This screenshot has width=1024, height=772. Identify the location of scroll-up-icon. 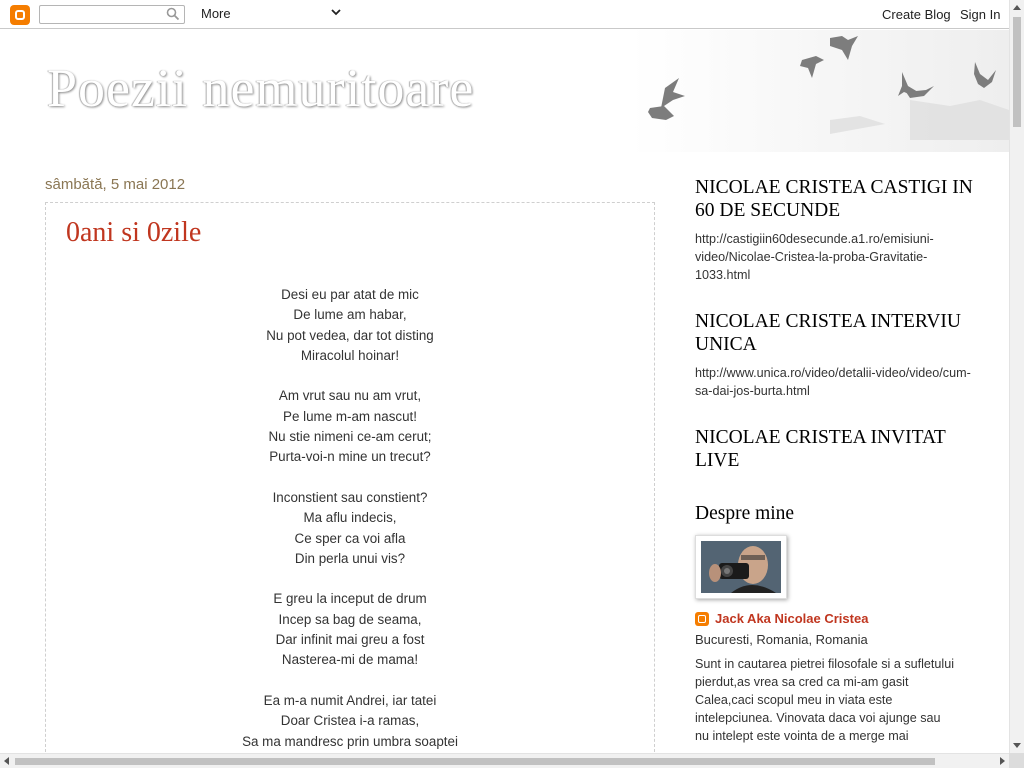
(1017, 7).